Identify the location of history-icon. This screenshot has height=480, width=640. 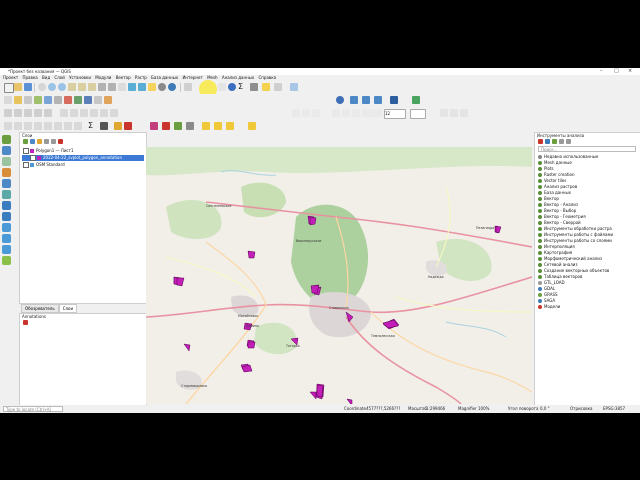
(547, 141).